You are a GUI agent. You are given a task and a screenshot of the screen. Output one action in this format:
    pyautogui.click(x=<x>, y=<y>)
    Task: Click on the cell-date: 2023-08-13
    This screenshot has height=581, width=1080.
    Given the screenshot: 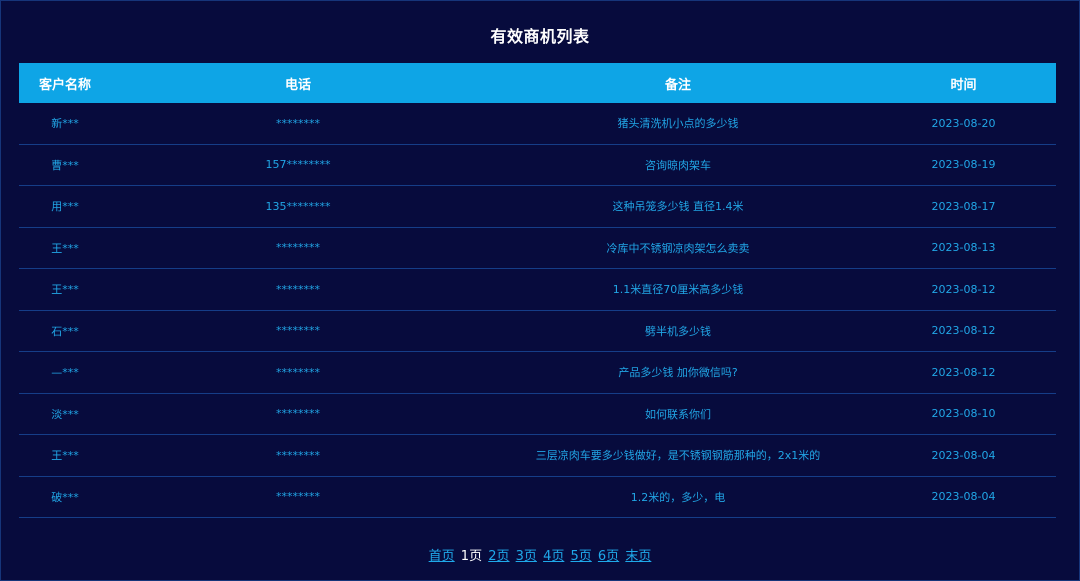 What is the action you would take?
    pyautogui.click(x=963, y=248)
    